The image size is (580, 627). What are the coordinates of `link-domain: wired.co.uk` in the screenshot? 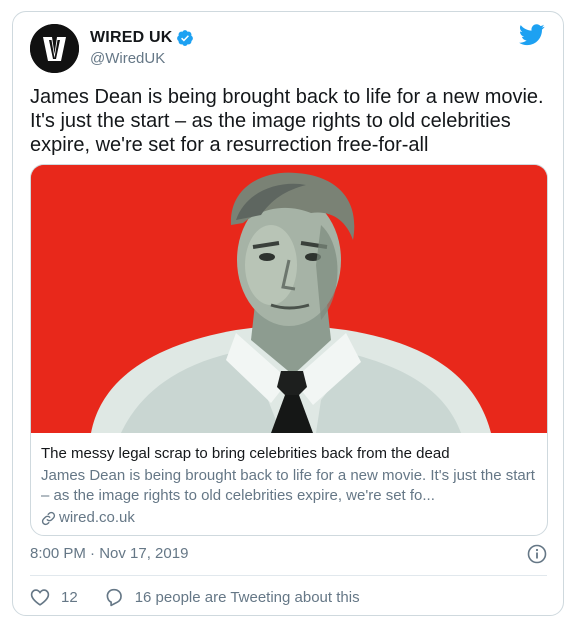 It's located at (97, 518).